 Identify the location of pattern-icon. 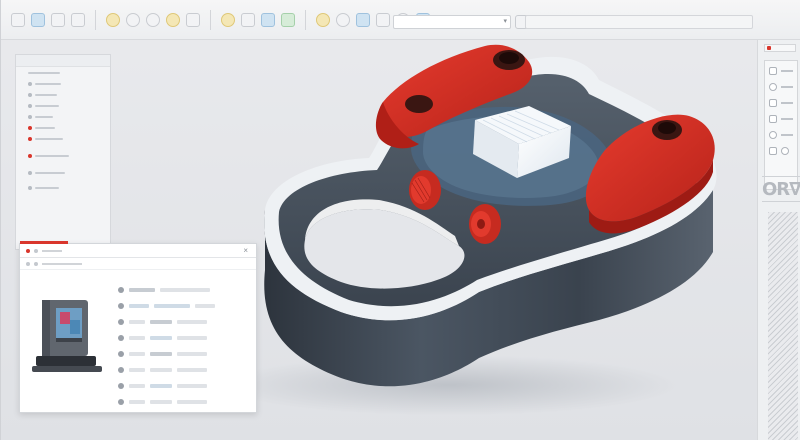
(288, 19).